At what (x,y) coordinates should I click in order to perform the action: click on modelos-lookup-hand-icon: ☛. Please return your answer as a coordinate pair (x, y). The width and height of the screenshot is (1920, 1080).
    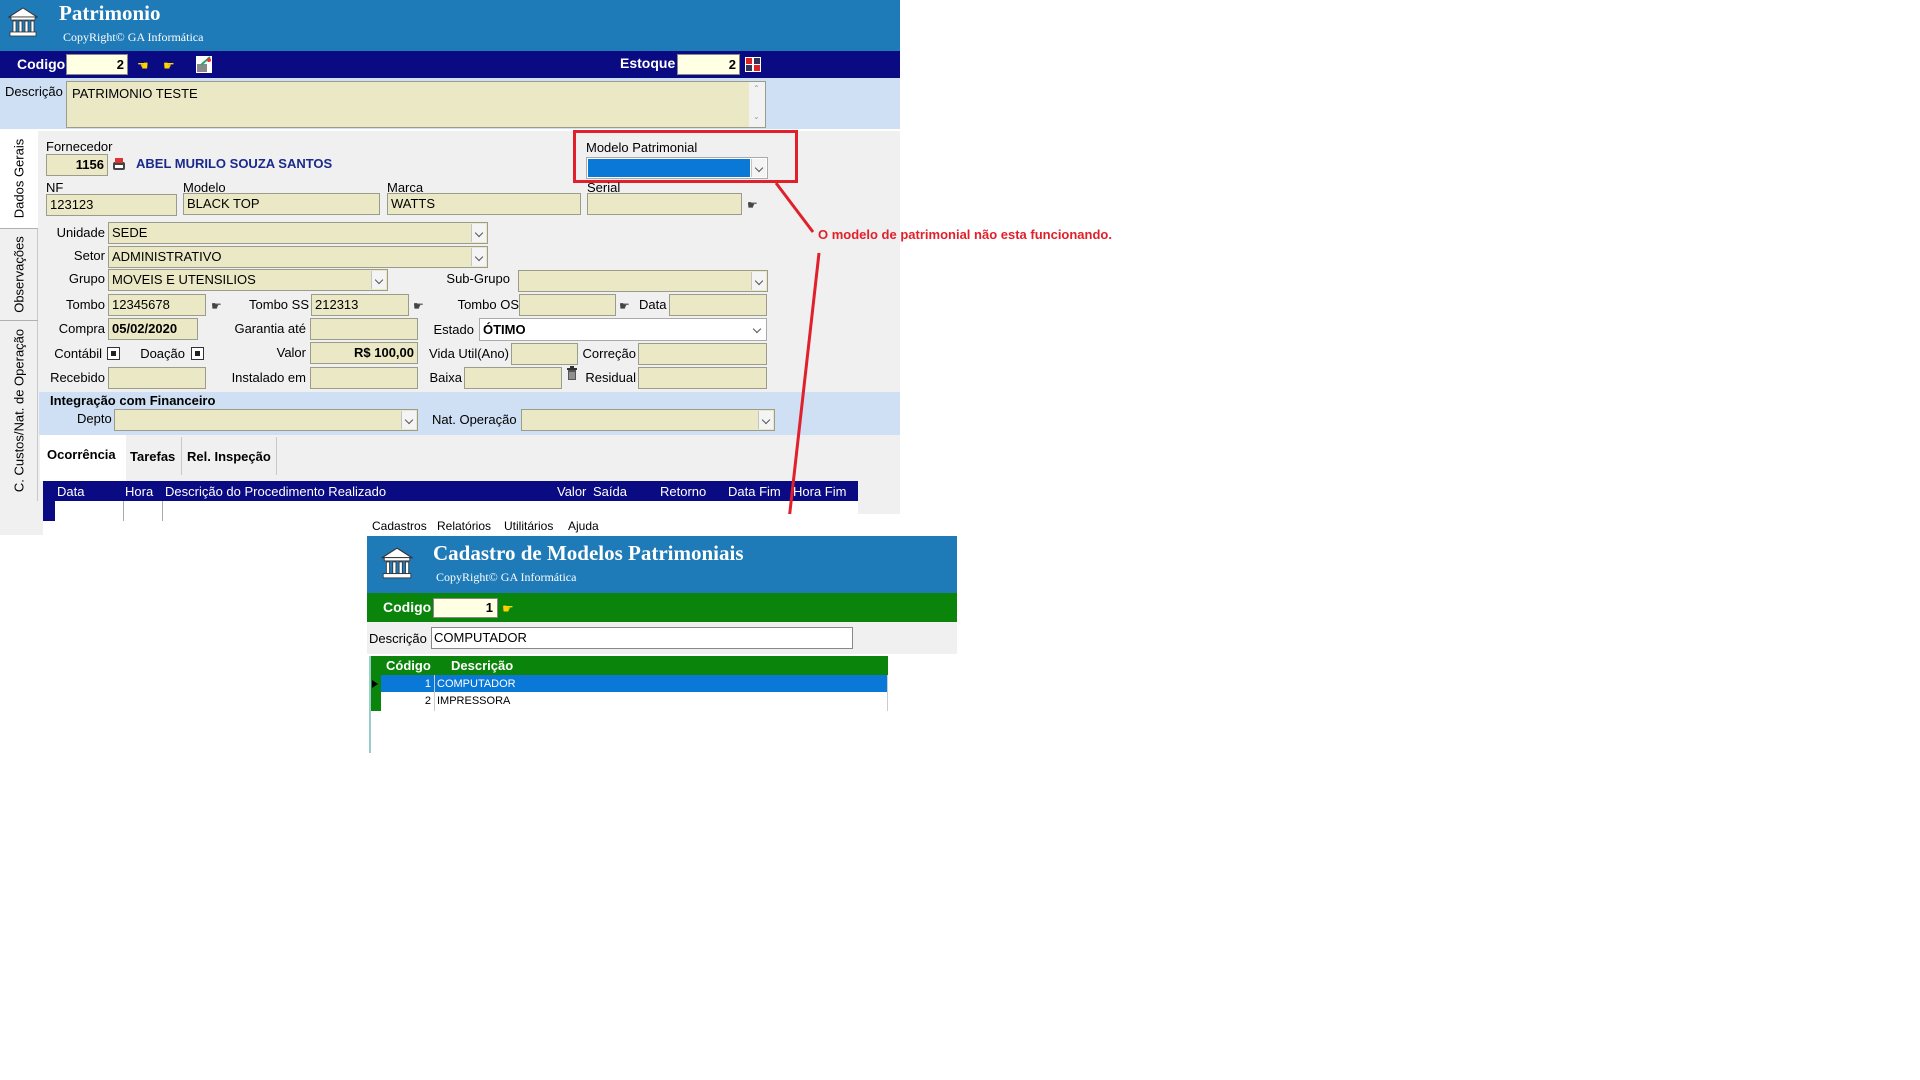
    Looking at the image, I should click on (508, 609).